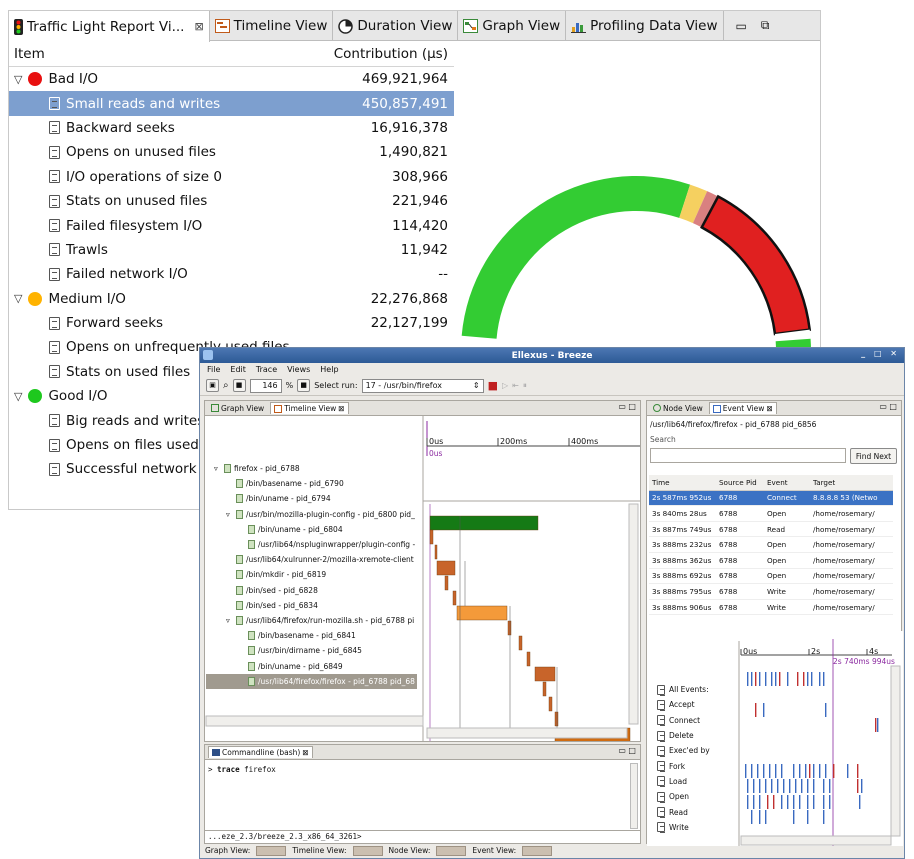 The width and height of the screenshot is (914, 859). I want to click on process-tree-row: /bin/sed - pid_6834, so click(311, 605).